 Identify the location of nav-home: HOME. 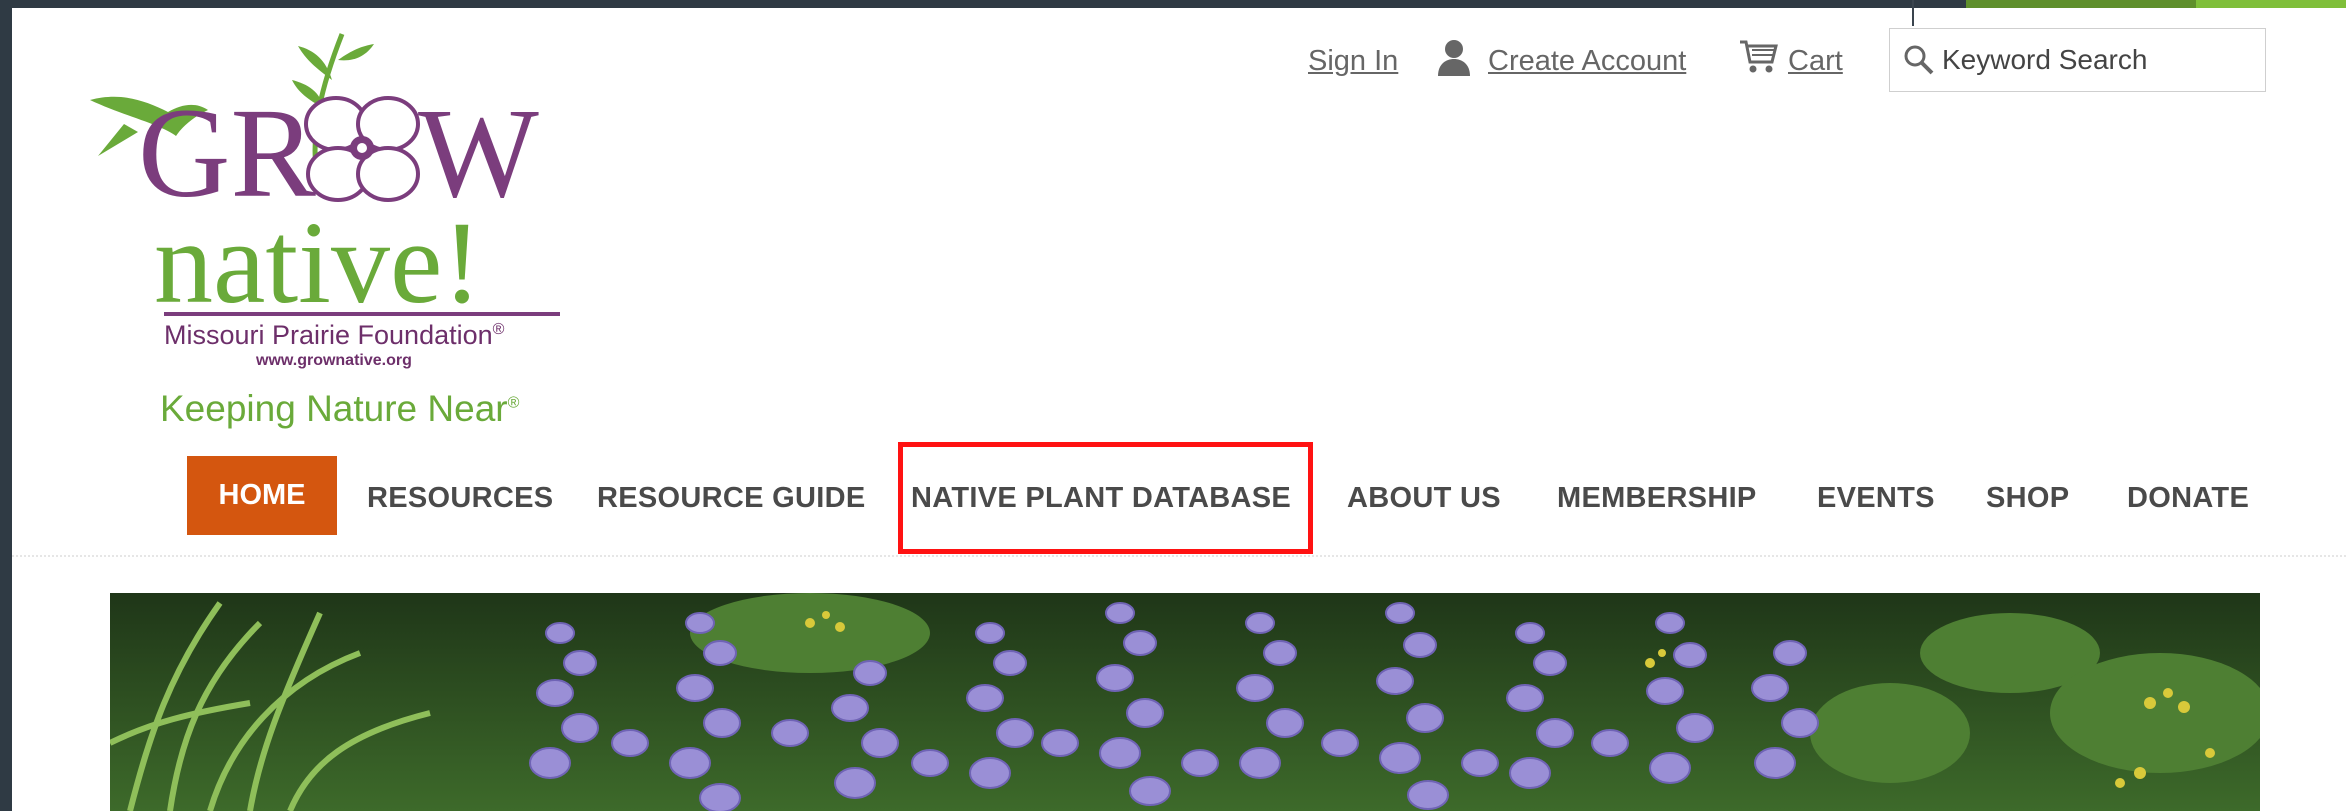
(262, 495).